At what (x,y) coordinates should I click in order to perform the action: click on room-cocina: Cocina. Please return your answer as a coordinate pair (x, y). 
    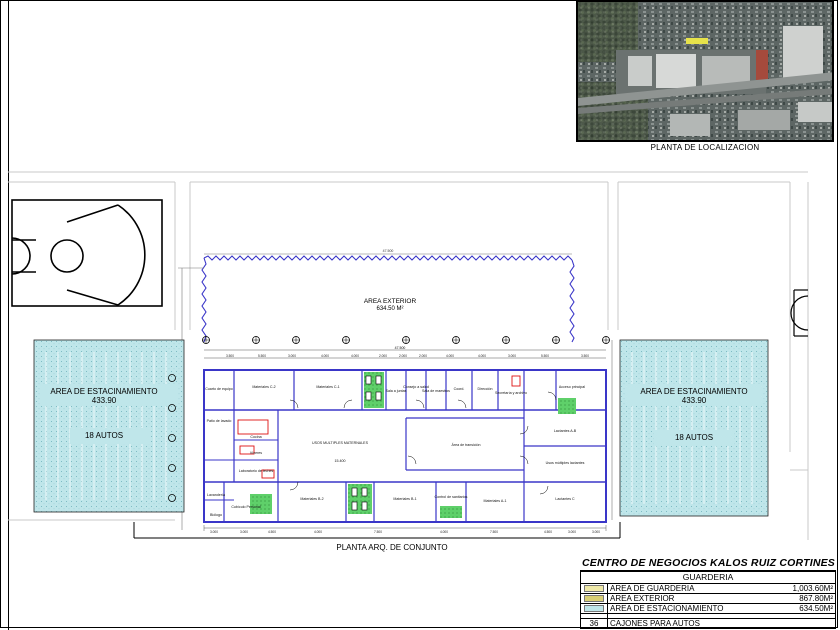
    Looking at the image, I should click on (255, 437).